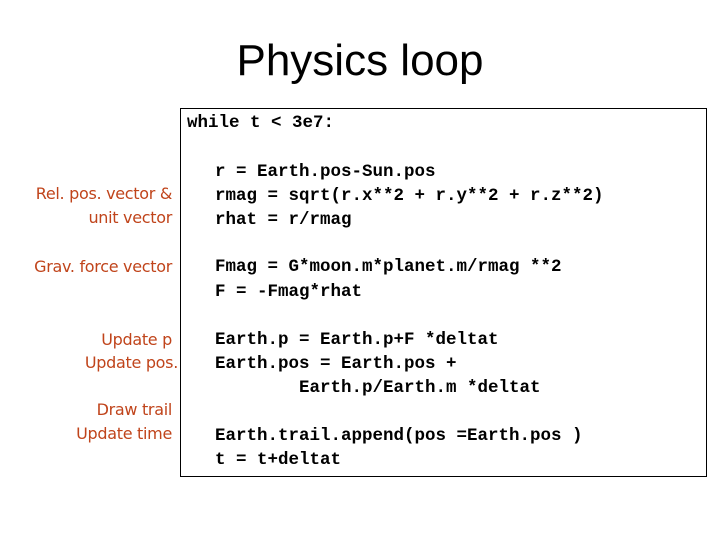 This screenshot has height=540, width=720. What do you see at coordinates (134, 409) in the screenshot?
I see `label-draw-trail: Draw trail` at bounding box center [134, 409].